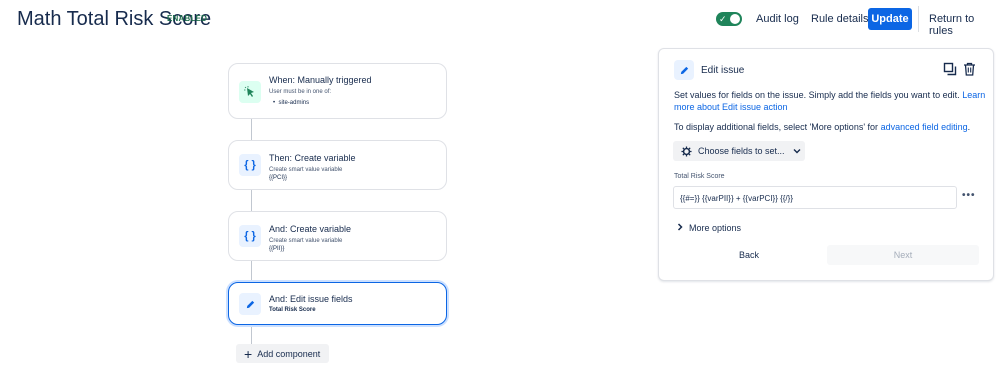 This screenshot has height=370, width=999. Describe the element at coordinates (248, 353) in the screenshot. I see `plus-icon: +` at that location.